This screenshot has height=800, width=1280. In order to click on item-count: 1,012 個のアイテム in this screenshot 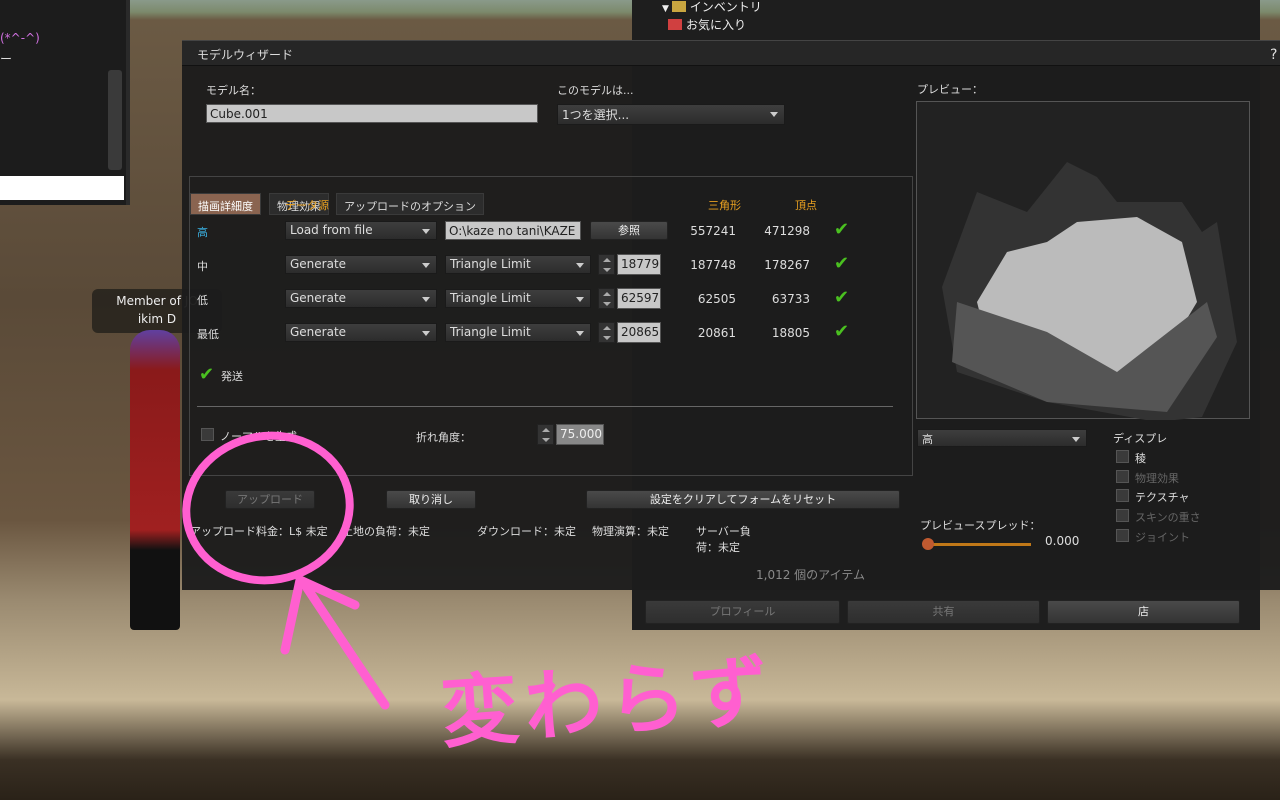, I will do `click(810, 575)`.